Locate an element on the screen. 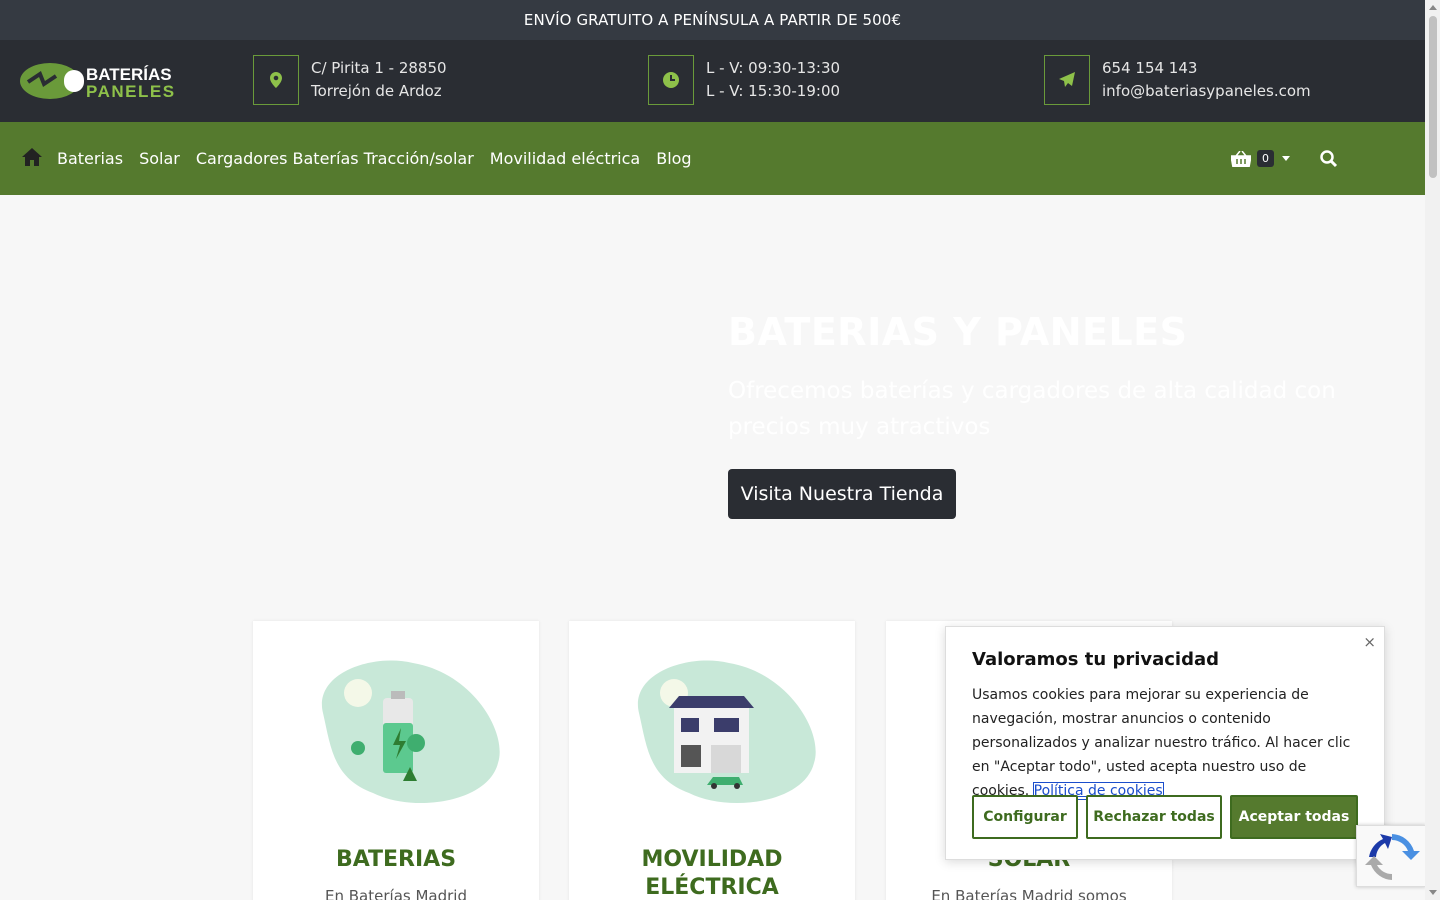 The image size is (1440, 900). paper-plane-icon is located at coordinates (1067, 80).